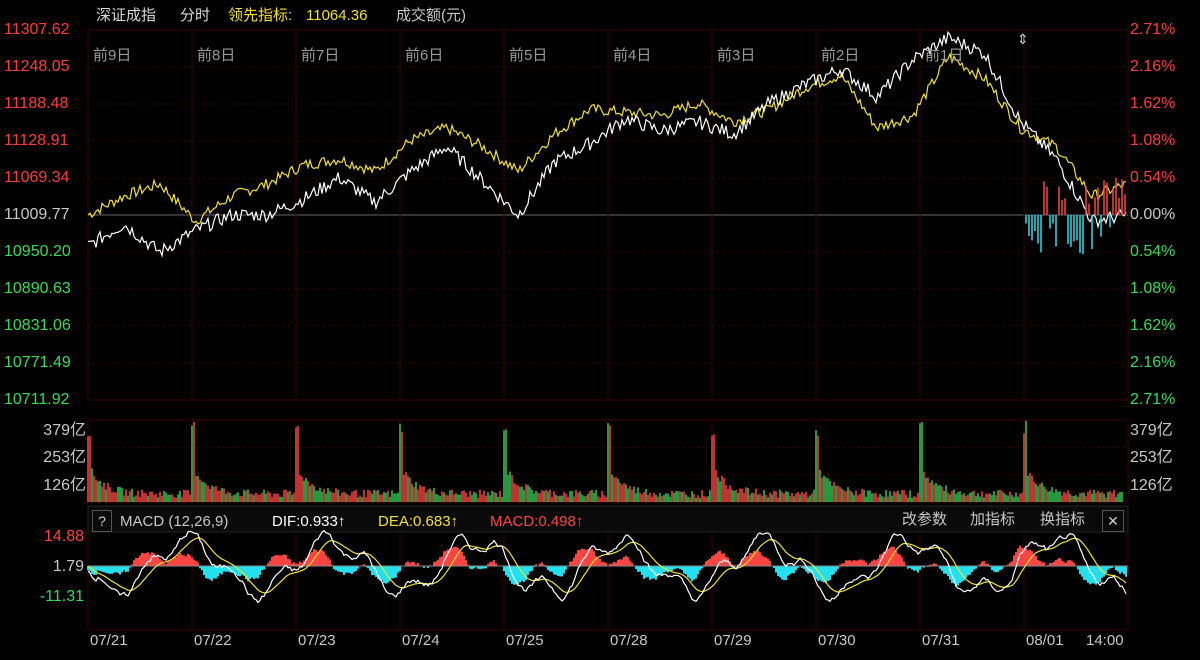  Describe the element at coordinates (528, 55) in the screenshot. I see `day-label: 前5日` at that location.